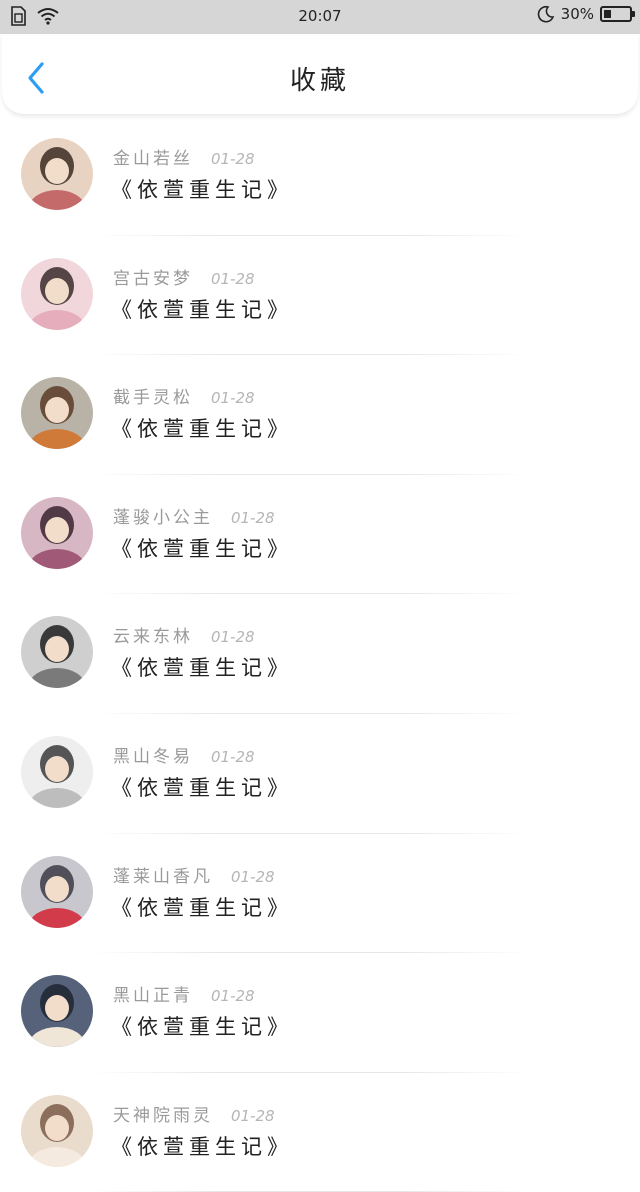 Image resolution: width=640 pixels, height=1192 pixels. I want to click on item-meta: 宫古安梦 01-28, so click(184, 276).